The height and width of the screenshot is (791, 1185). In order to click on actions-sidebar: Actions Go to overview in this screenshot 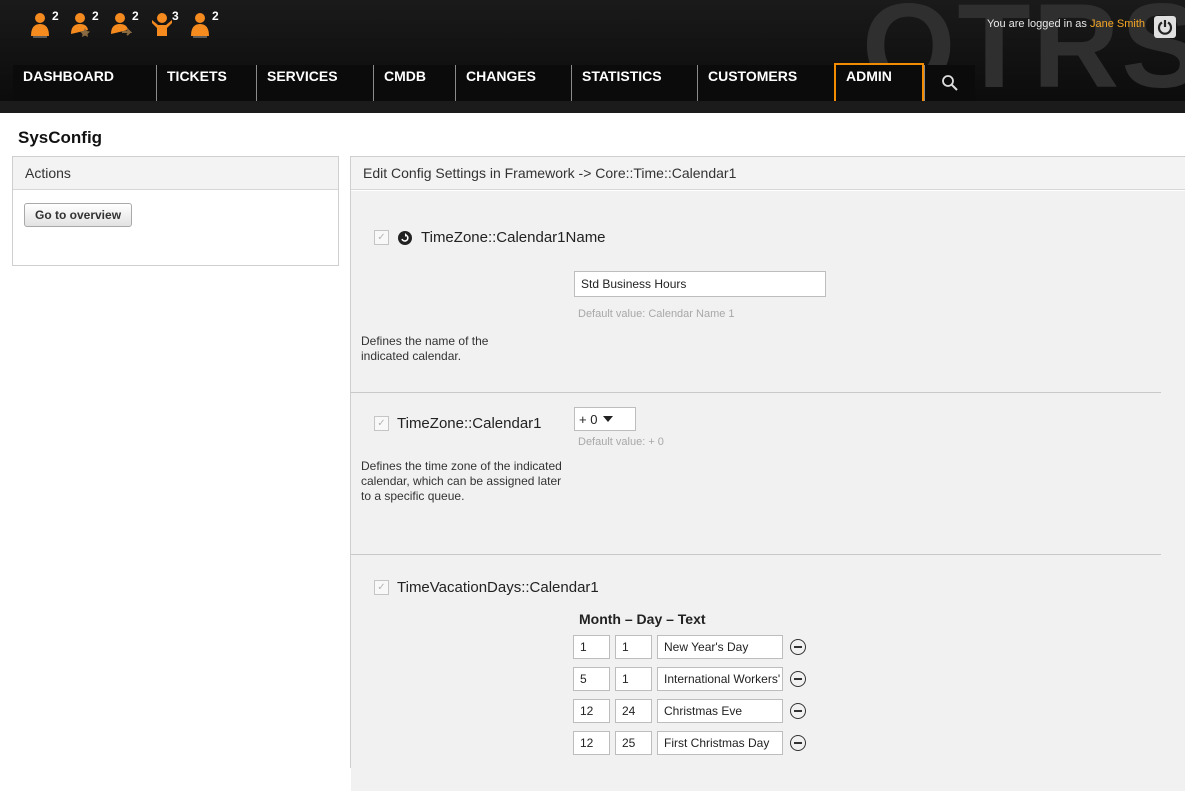, I will do `click(175, 211)`.